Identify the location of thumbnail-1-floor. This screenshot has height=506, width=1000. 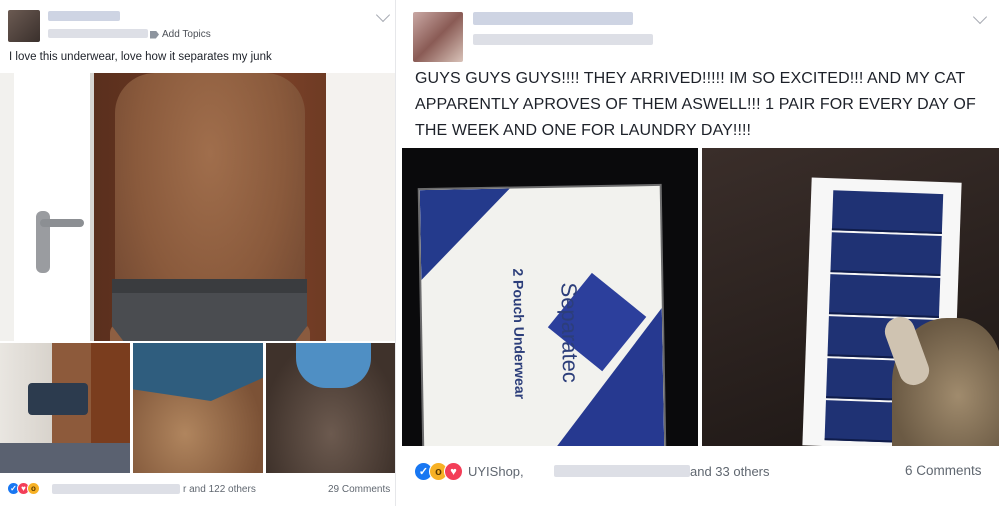
(65, 458).